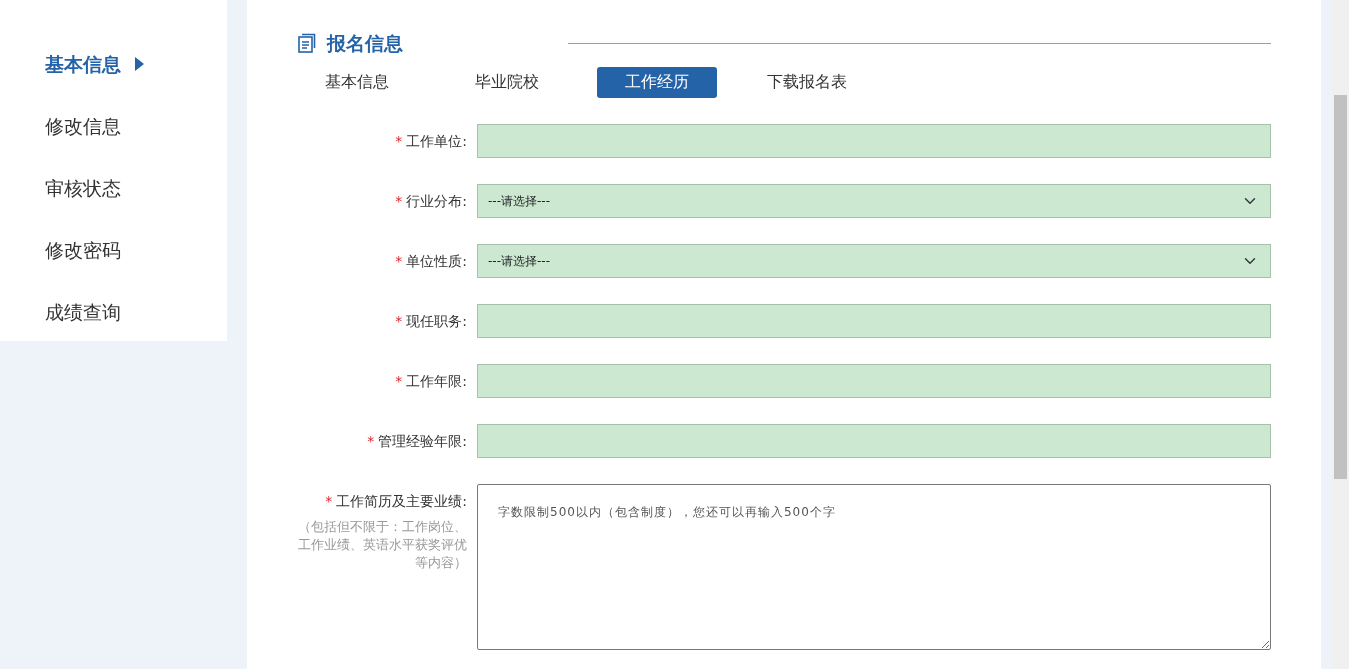  I want to click on section-title: 报名信息, so click(365, 43).